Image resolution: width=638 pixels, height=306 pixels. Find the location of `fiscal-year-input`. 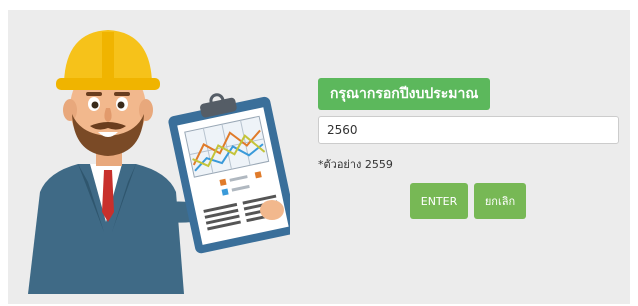

fiscal-year-input is located at coordinates (468, 130).